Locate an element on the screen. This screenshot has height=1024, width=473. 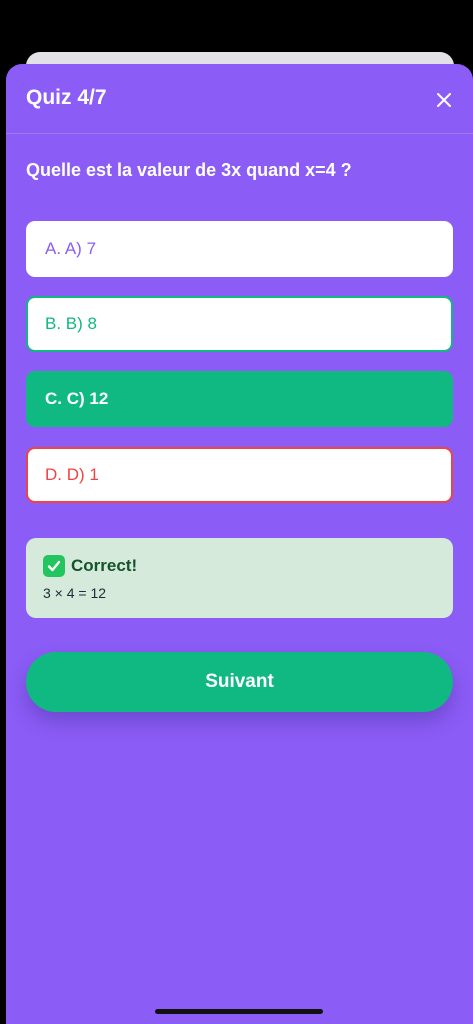
close-icon is located at coordinates (444, 100).